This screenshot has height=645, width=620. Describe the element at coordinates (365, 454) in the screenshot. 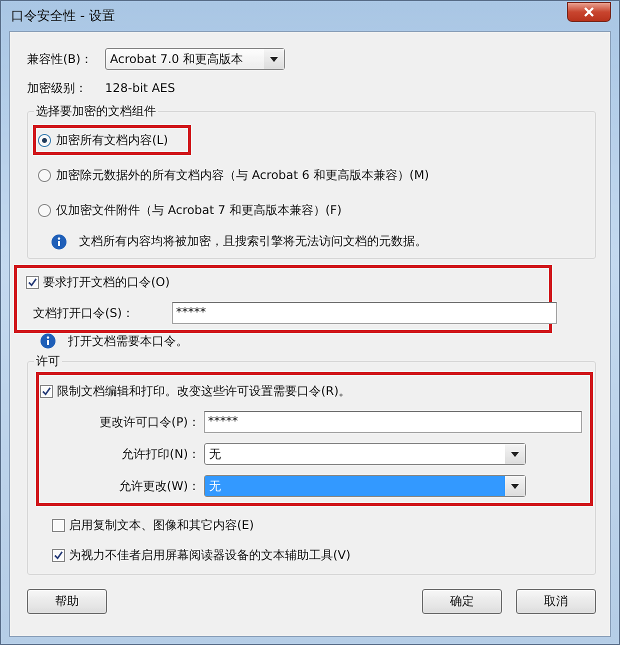

I see `dropdown: 无` at that location.